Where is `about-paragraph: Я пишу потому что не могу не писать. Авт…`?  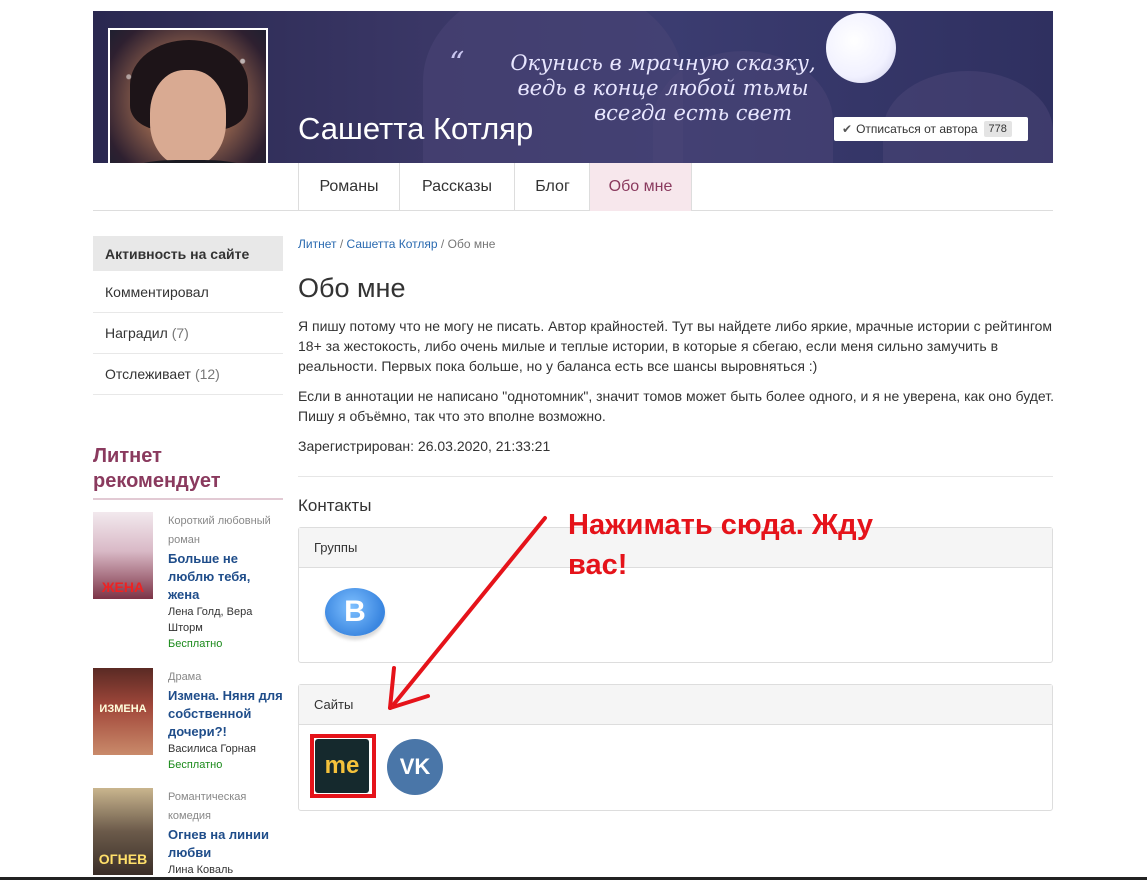
about-paragraph: Я пишу потому что не могу не писать. Авт… is located at coordinates (675, 346).